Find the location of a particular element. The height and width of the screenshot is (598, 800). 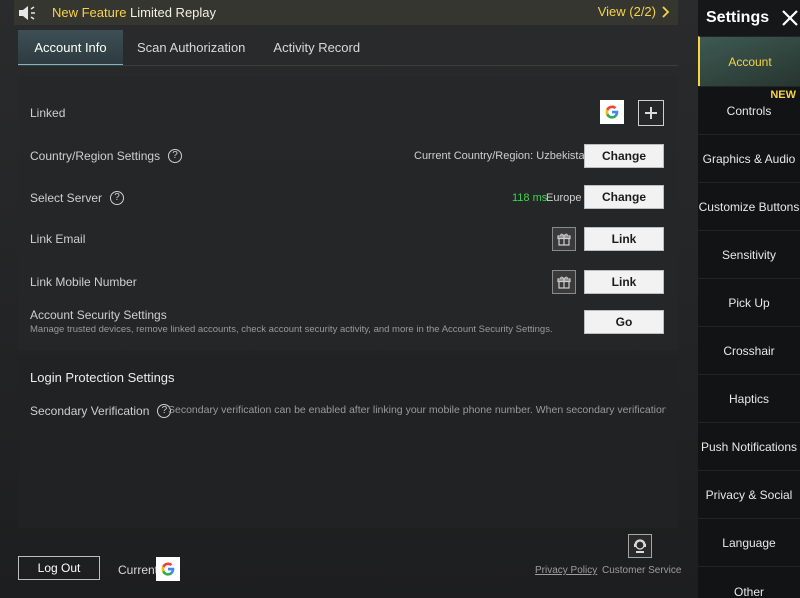

customer-service-link: Customer Service is located at coordinates (641, 570).